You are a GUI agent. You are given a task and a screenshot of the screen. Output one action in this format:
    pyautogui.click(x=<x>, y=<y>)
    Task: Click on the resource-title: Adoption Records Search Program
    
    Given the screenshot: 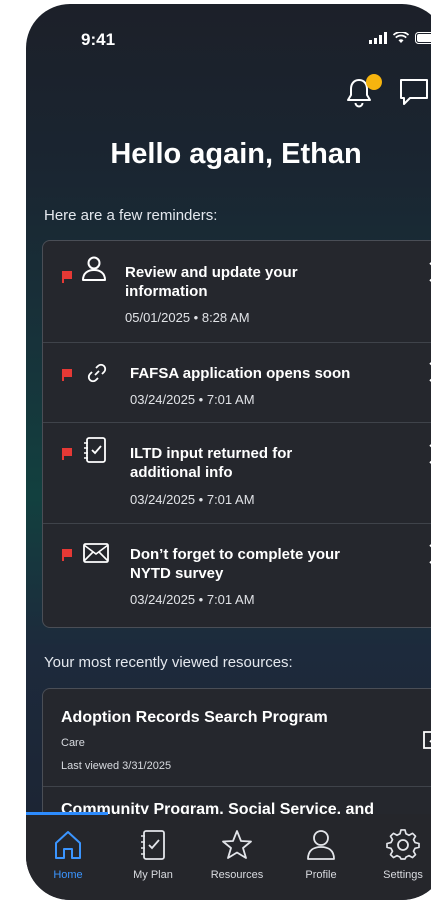 What is the action you would take?
    pyautogui.click(x=194, y=717)
    